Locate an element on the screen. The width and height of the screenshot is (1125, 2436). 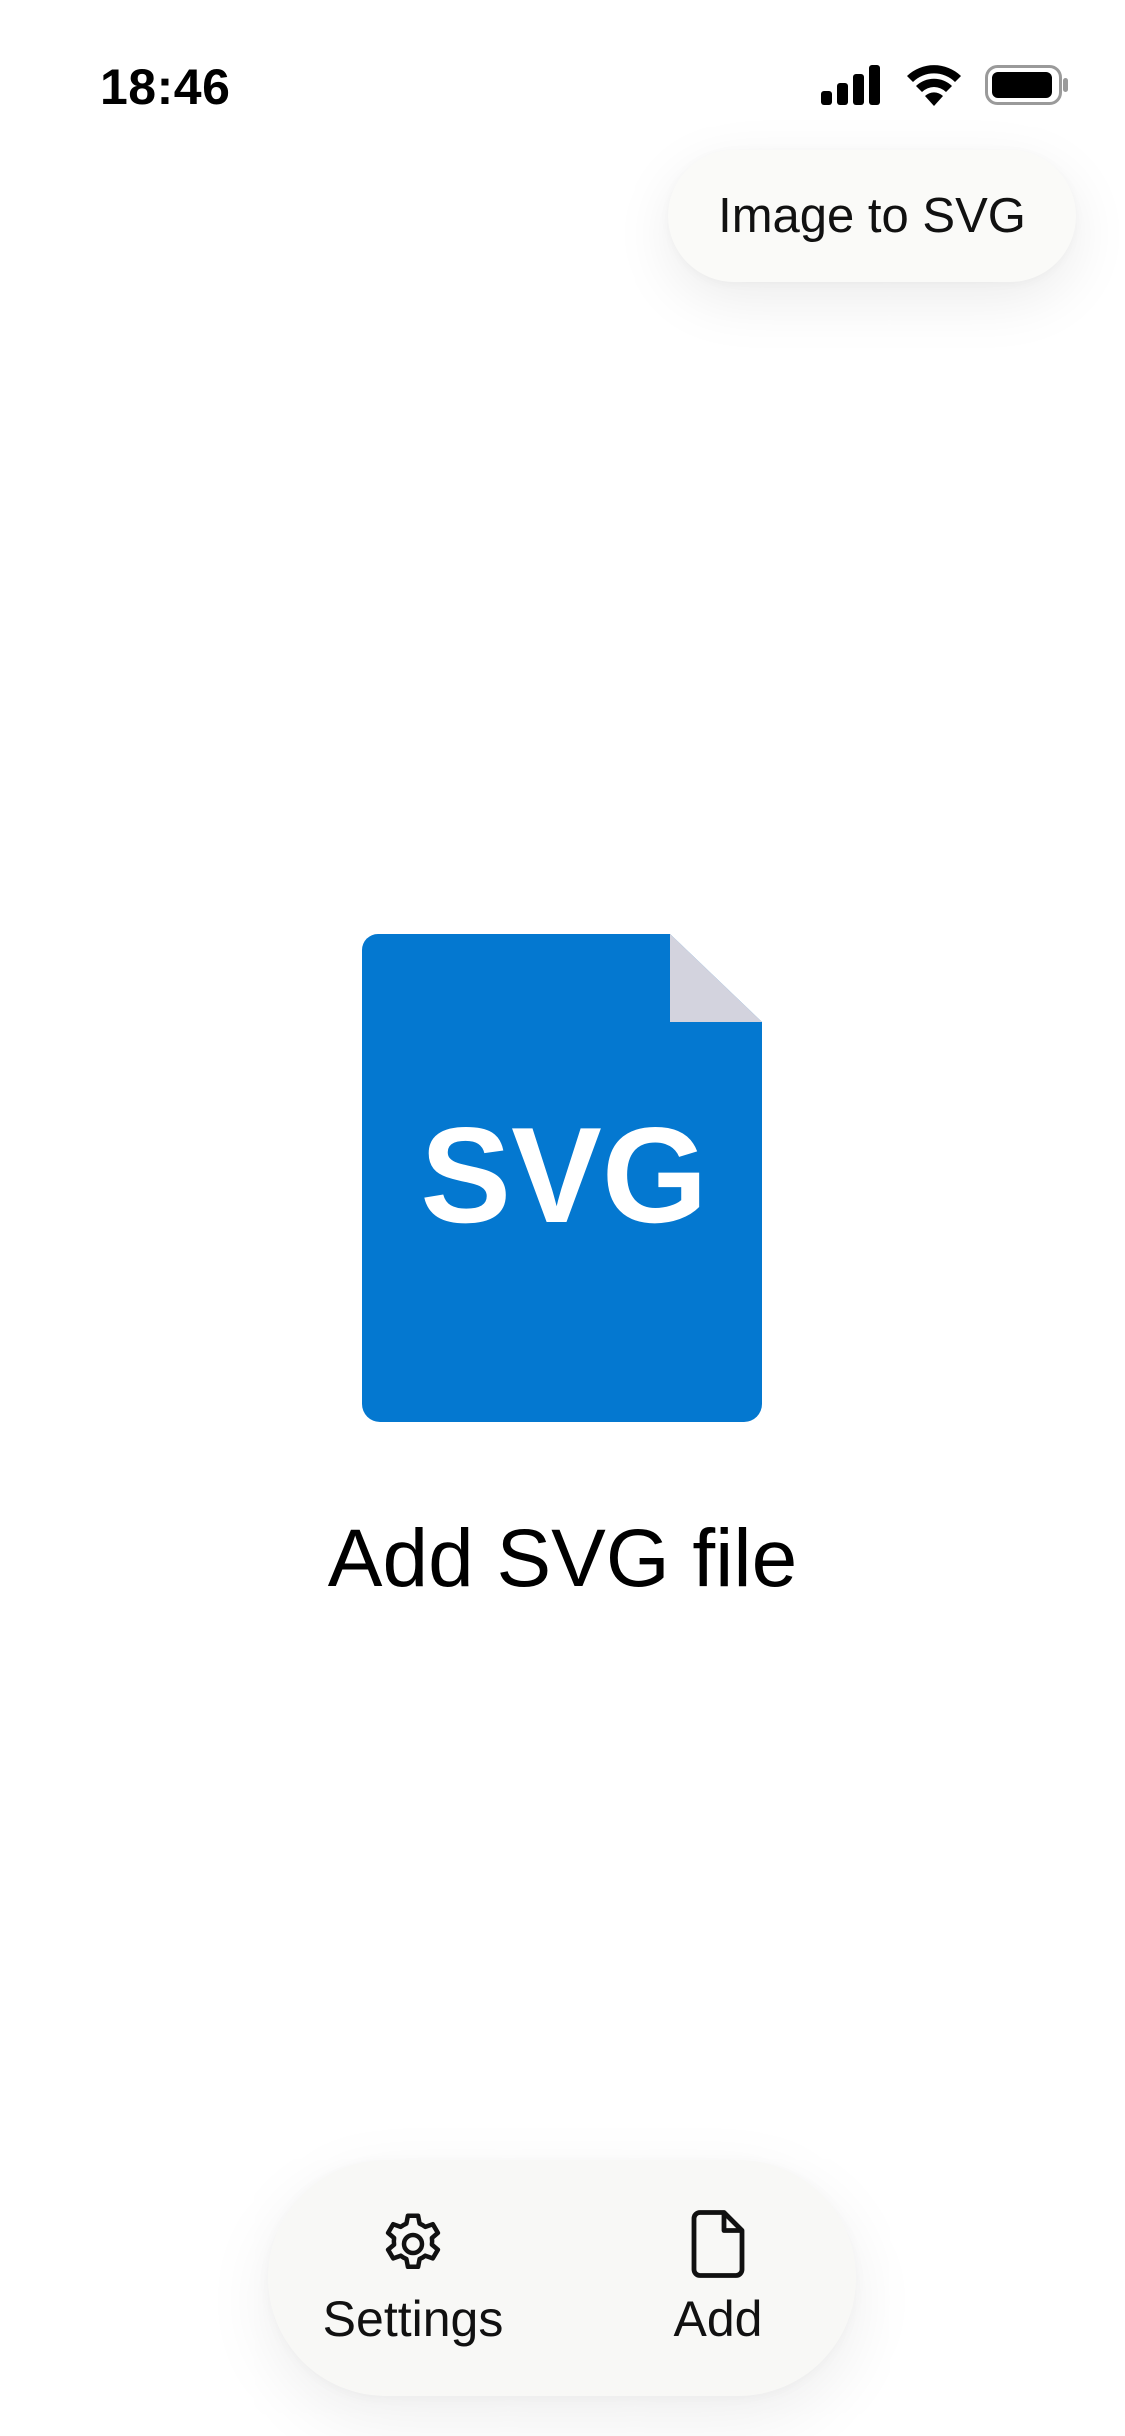
gear-icon is located at coordinates (413, 2241).